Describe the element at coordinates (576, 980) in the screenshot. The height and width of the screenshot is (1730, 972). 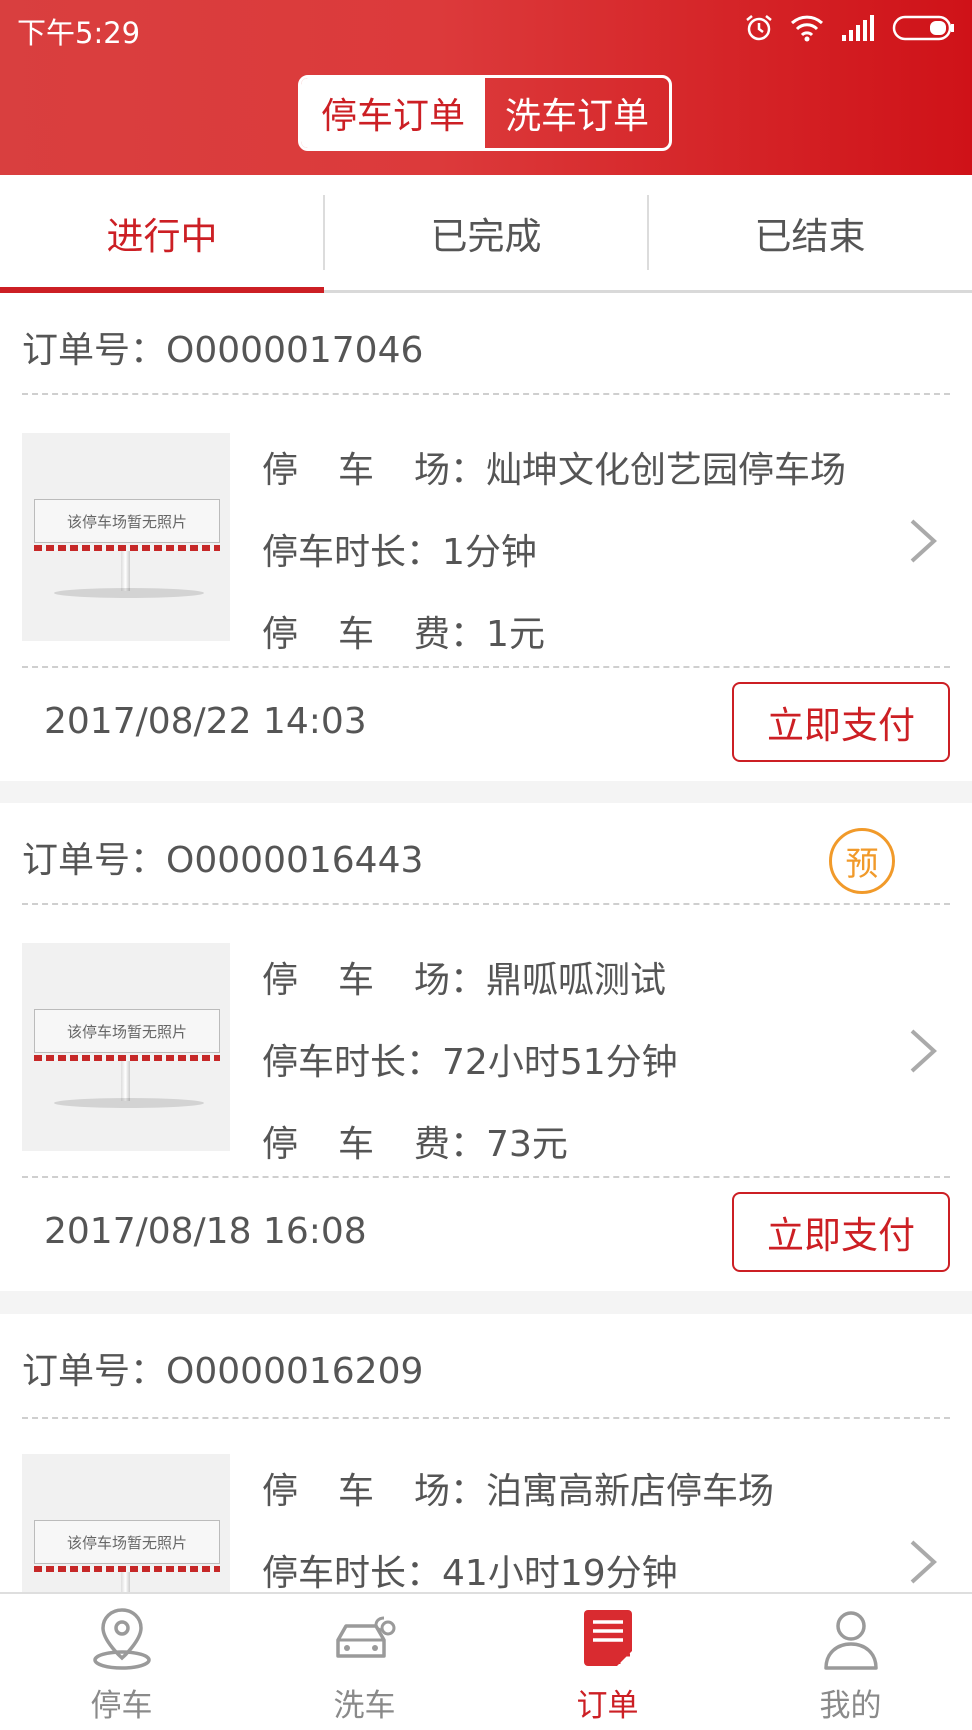
I see `parking-lot-name: 鼎呱呱测试` at that location.